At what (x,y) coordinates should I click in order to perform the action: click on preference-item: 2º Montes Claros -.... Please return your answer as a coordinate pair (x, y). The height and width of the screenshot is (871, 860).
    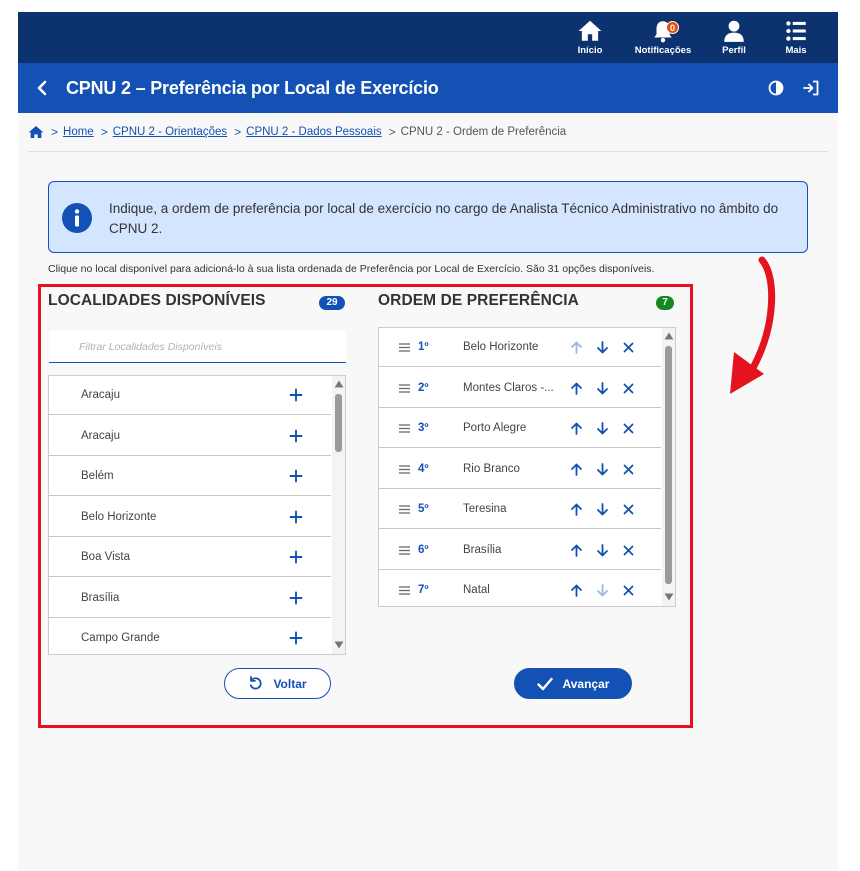
    Looking at the image, I should click on (520, 388).